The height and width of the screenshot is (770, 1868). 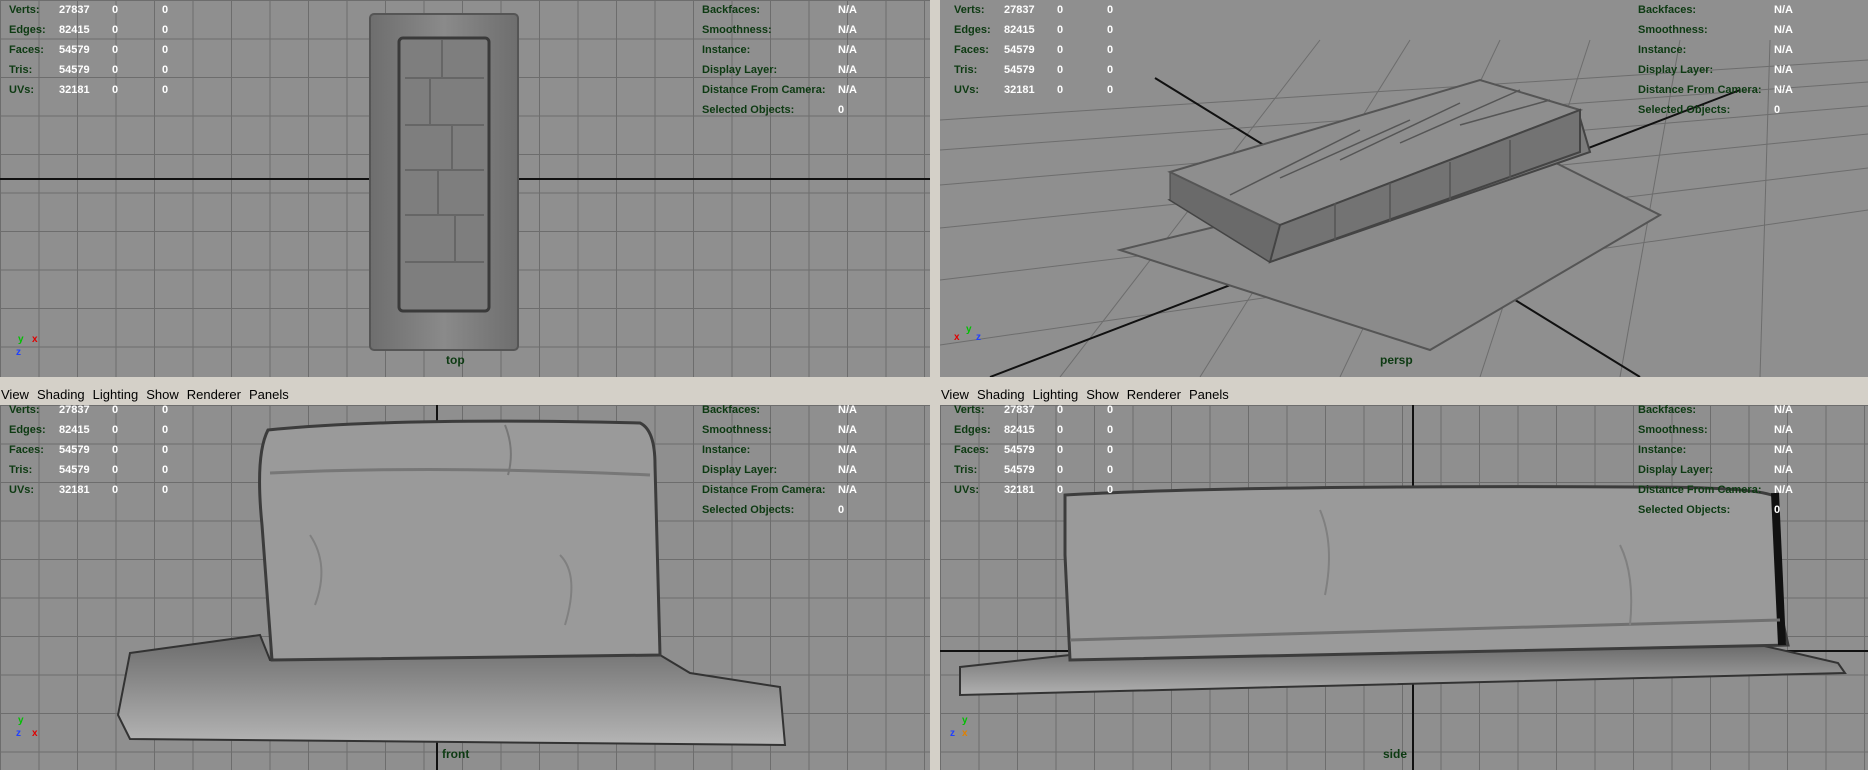 What do you see at coordinates (1396, 360) in the screenshot?
I see `camera-label-persp: persp` at bounding box center [1396, 360].